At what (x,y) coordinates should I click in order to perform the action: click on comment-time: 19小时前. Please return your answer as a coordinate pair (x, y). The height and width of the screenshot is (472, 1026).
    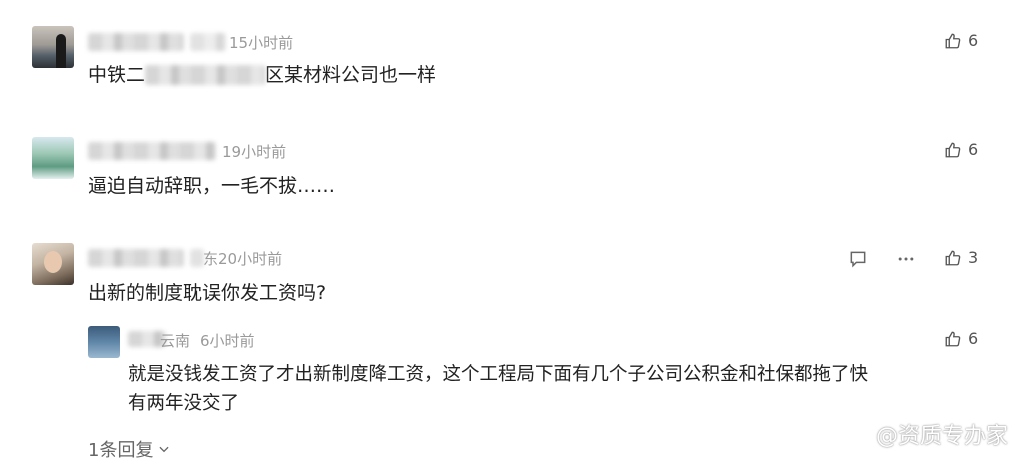
    Looking at the image, I should click on (254, 152).